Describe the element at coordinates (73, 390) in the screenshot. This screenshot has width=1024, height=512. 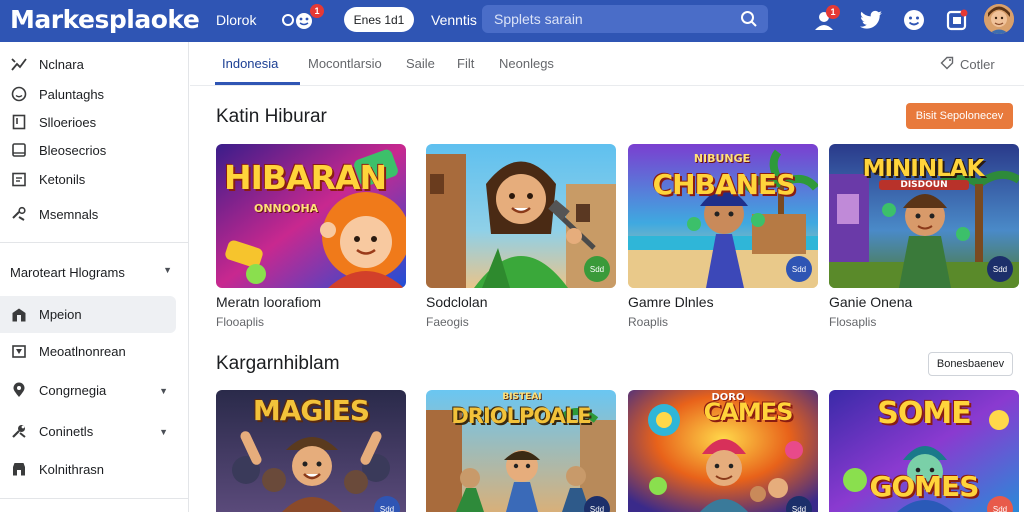
I see `sidebar-item-label: Congrnegia` at that location.